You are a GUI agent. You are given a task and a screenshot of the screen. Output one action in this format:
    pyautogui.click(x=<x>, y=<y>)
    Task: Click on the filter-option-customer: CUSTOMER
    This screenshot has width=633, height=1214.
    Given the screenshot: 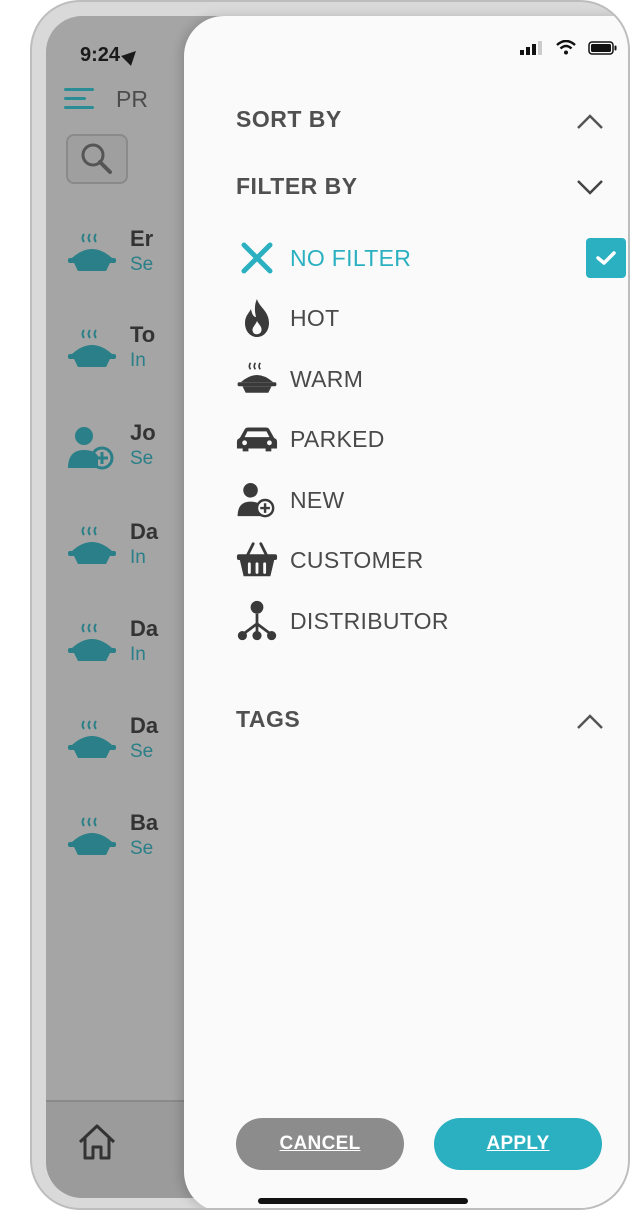 What is the action you would take?
    pyautogui.click(x=330, y=560)
    